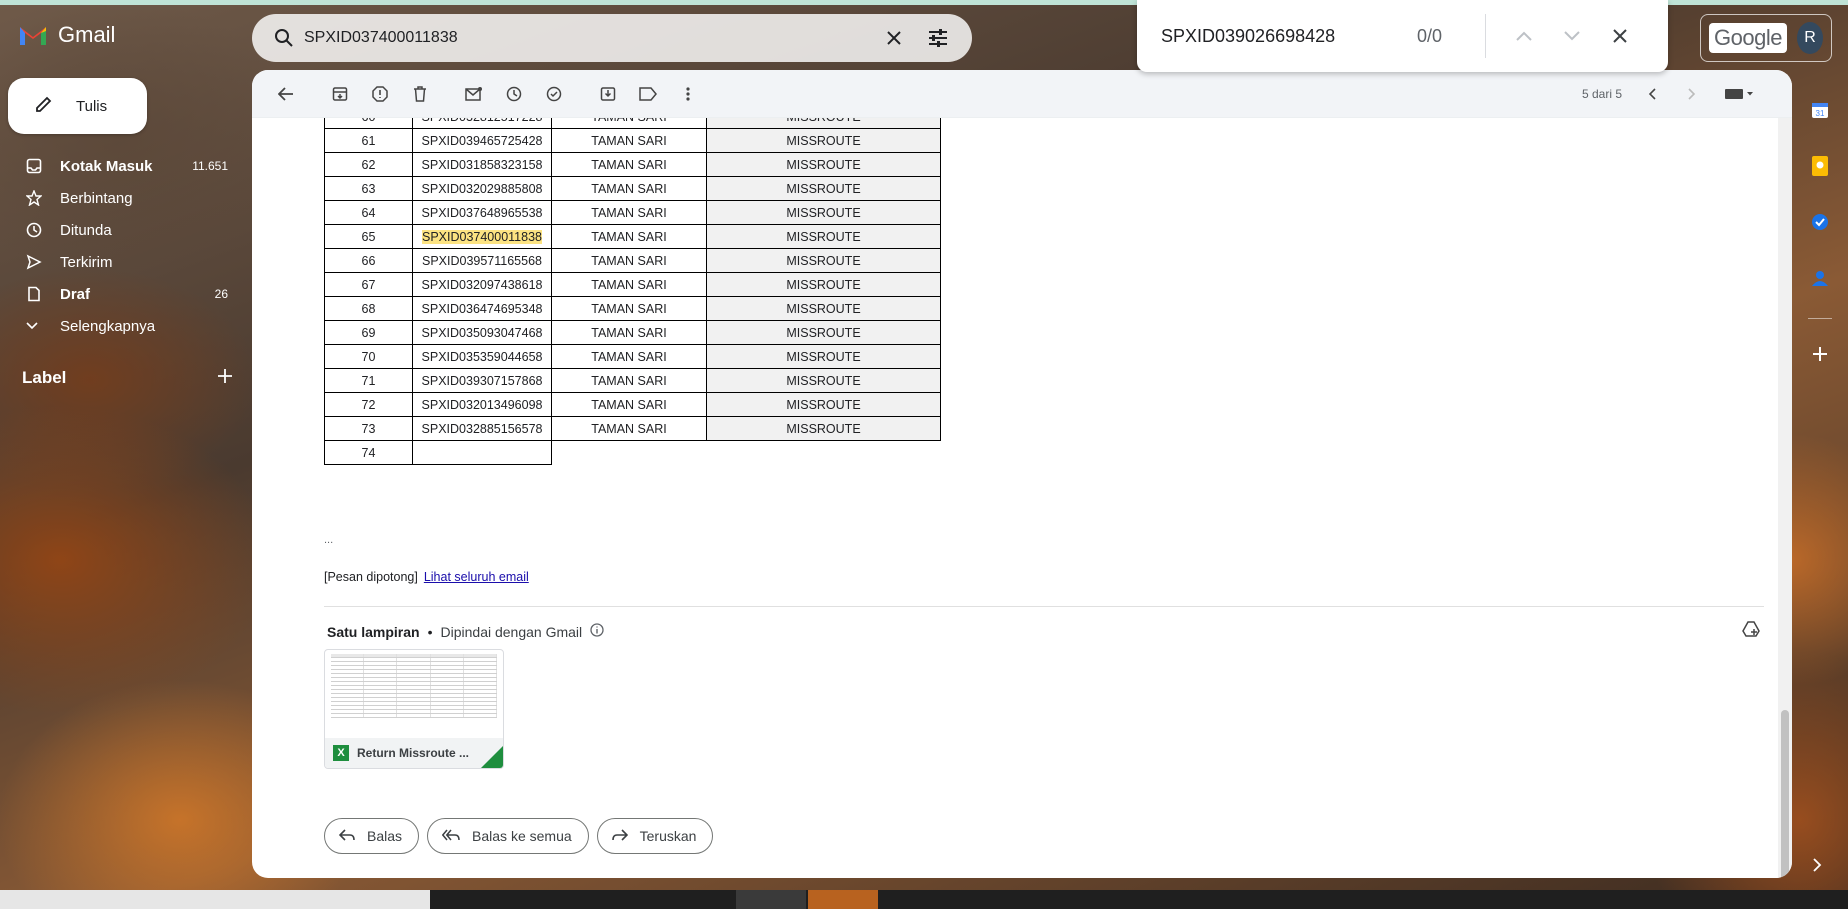 The height and width of the screenshot is (909, 1848). Describe the element at coordinates (1620, 36) in the screenshot. I see `close-icon` at that location.